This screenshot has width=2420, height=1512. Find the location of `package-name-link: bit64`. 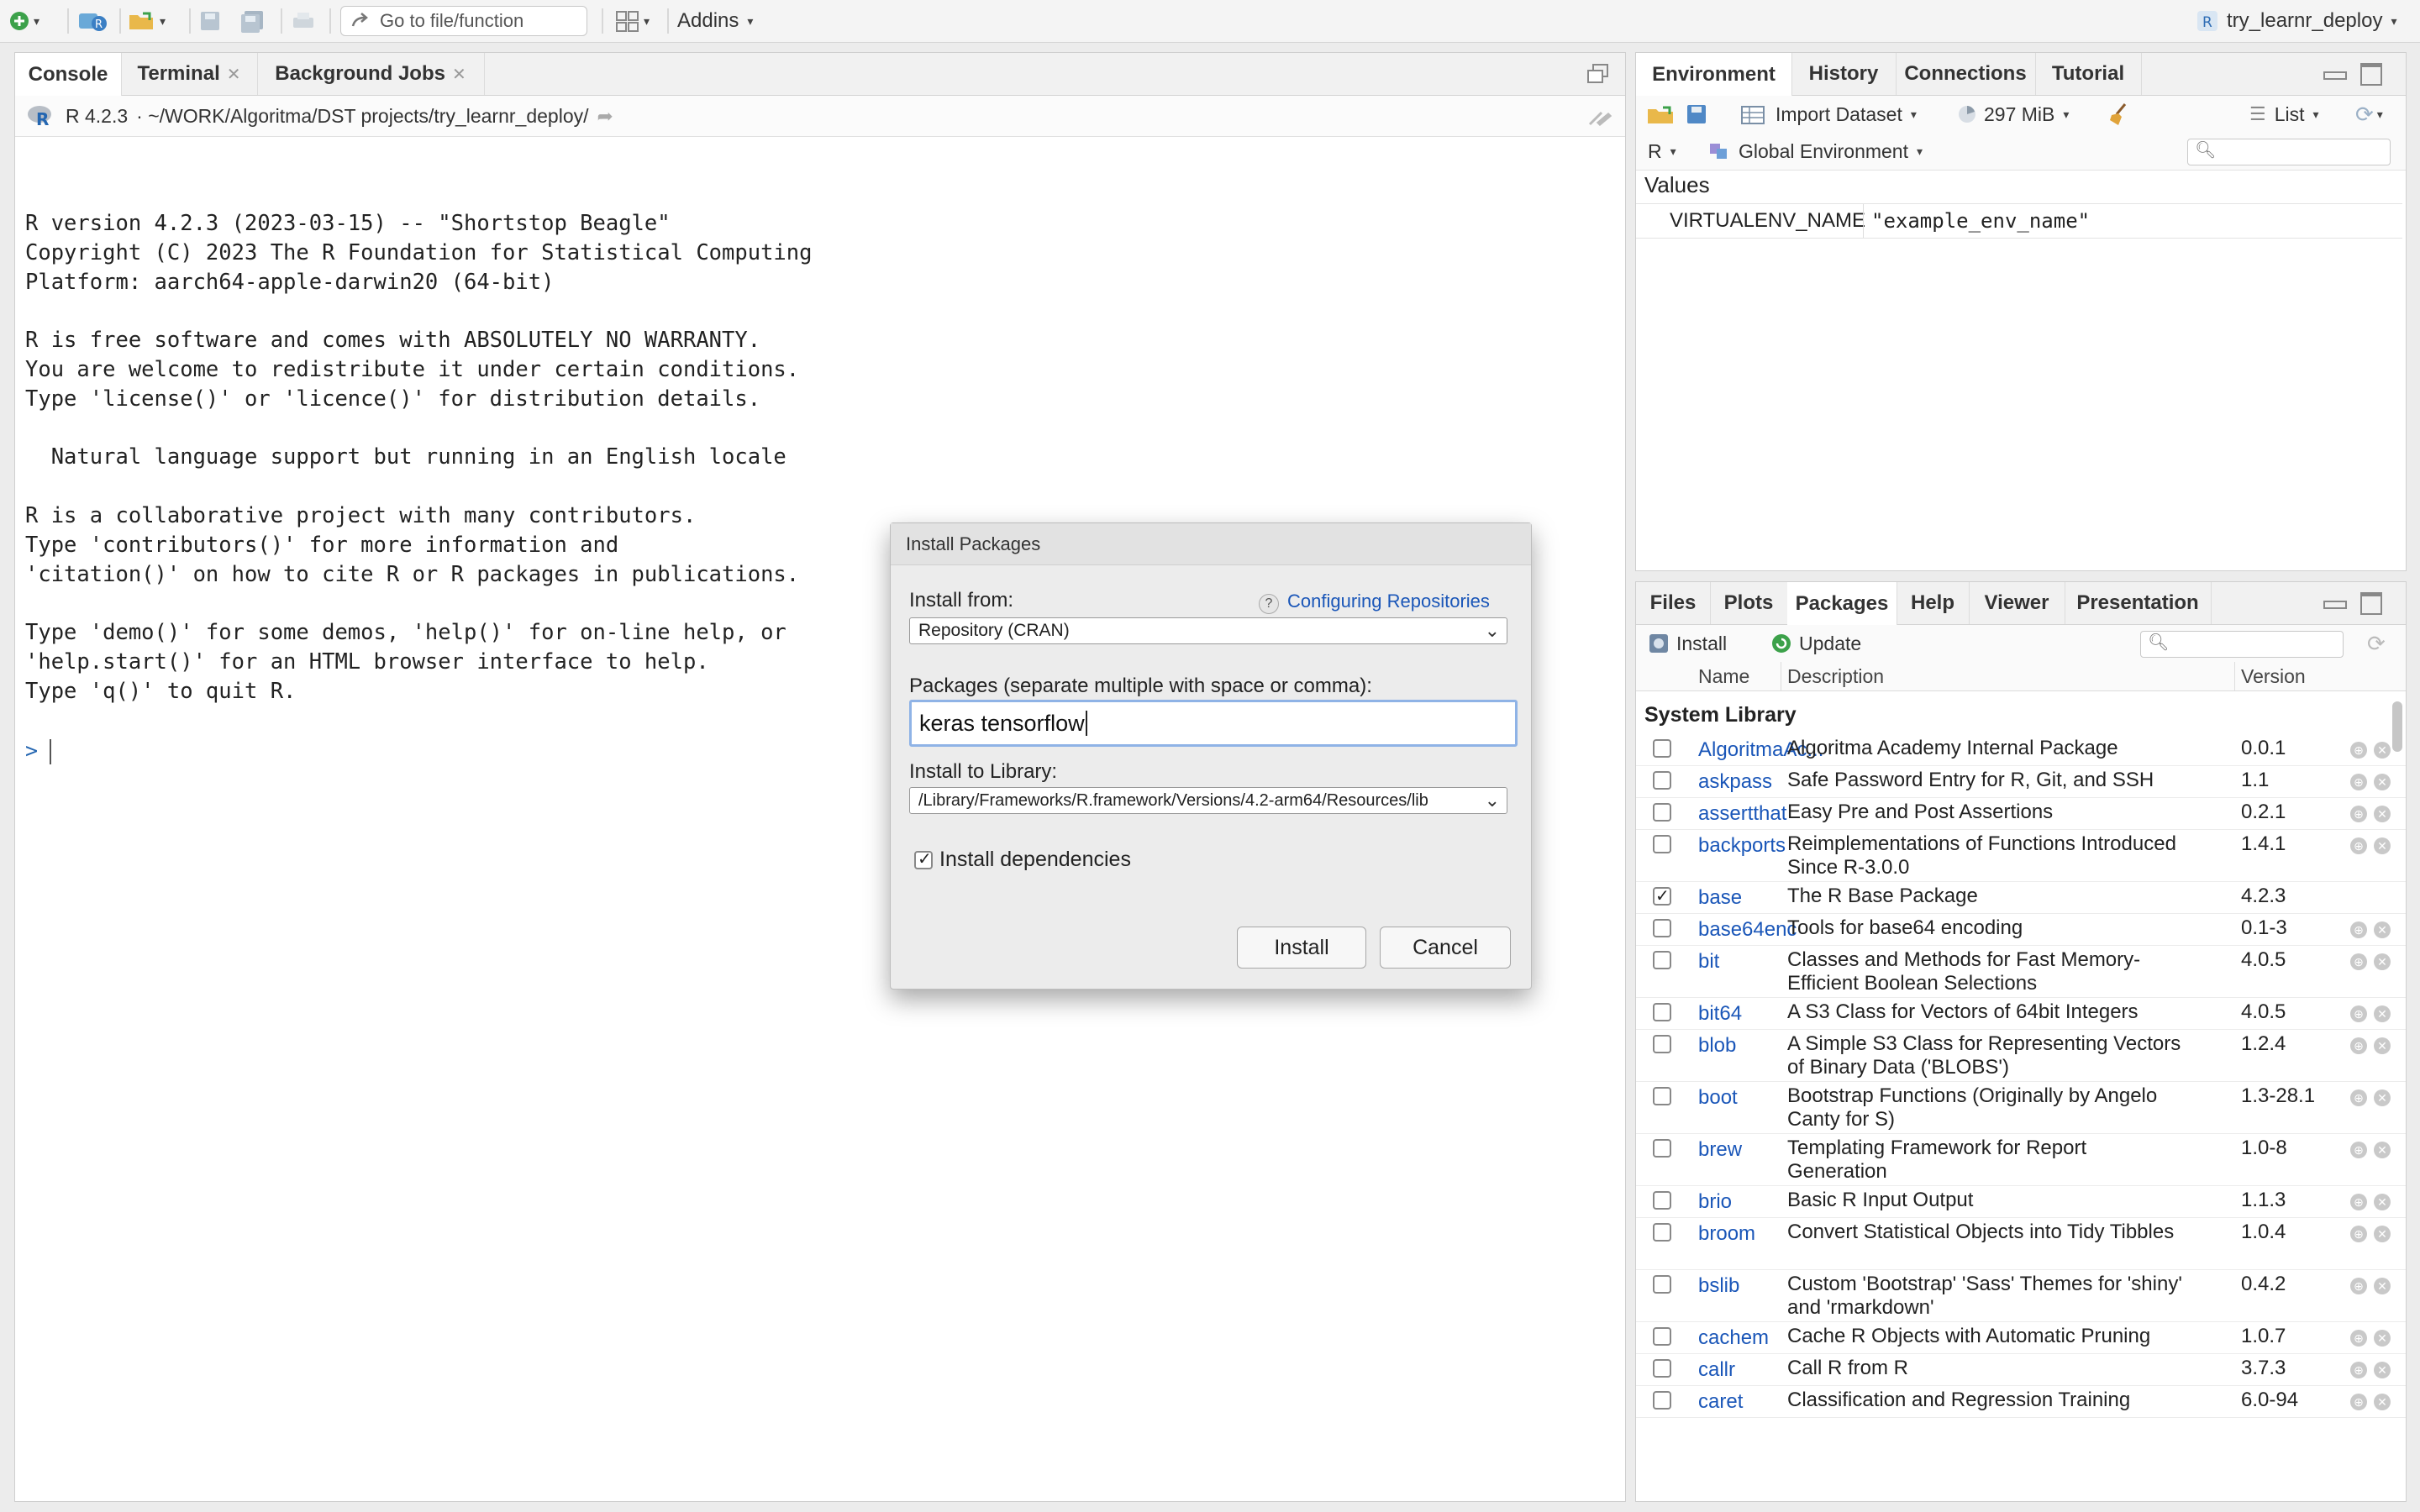

package-name-link: bit64 is located at coordinates (1720, 1014).